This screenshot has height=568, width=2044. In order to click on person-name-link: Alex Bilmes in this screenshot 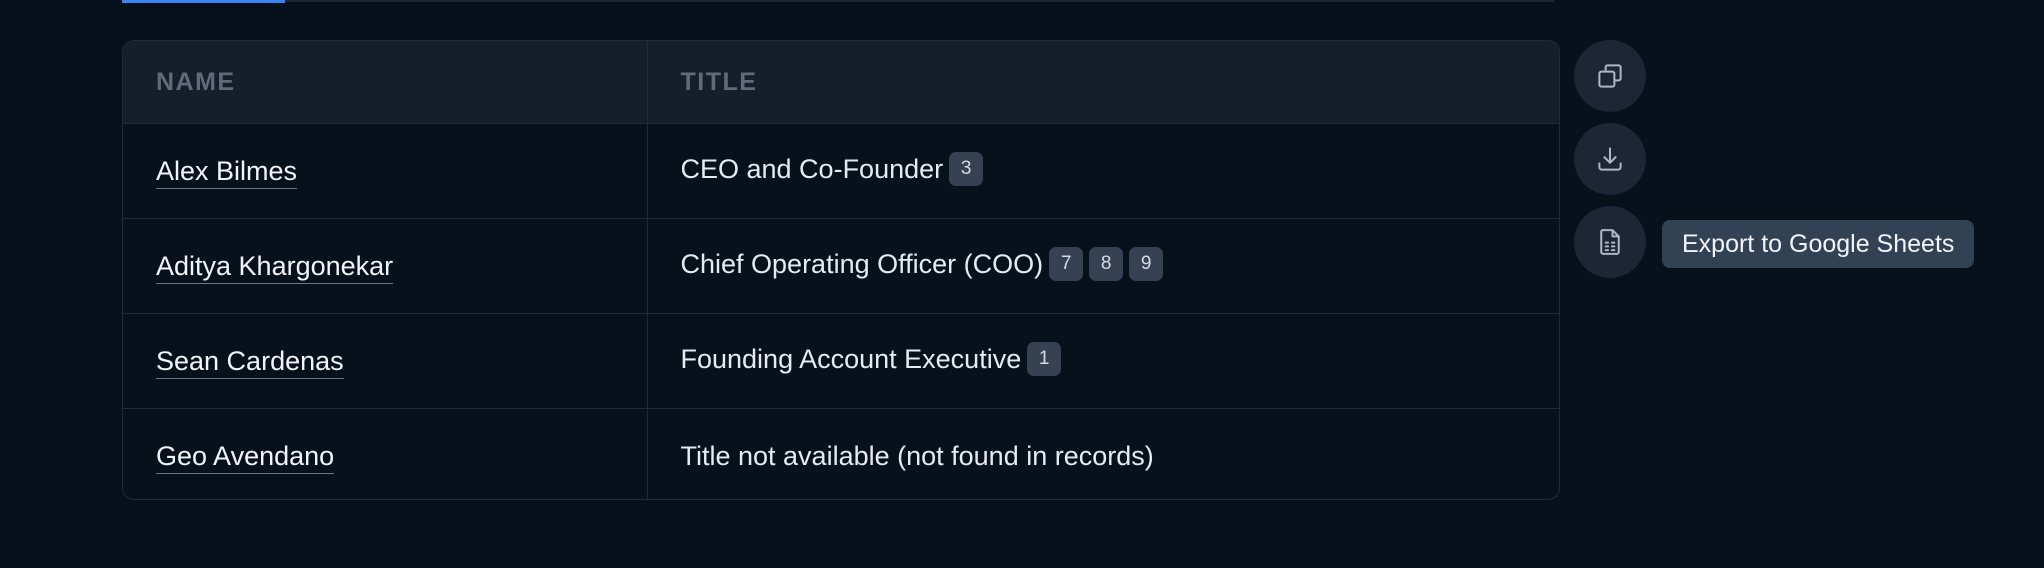, I will do `click(227, 172)`.